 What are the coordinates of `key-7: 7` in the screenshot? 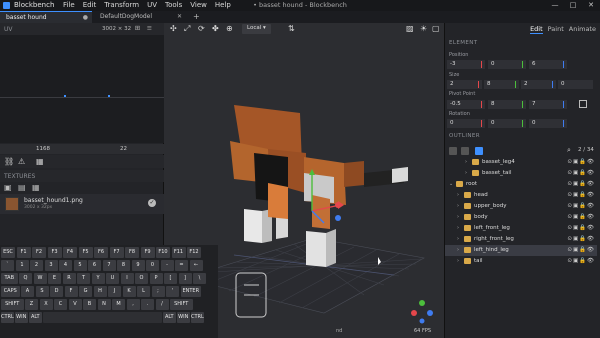 It's located at (109, 265).